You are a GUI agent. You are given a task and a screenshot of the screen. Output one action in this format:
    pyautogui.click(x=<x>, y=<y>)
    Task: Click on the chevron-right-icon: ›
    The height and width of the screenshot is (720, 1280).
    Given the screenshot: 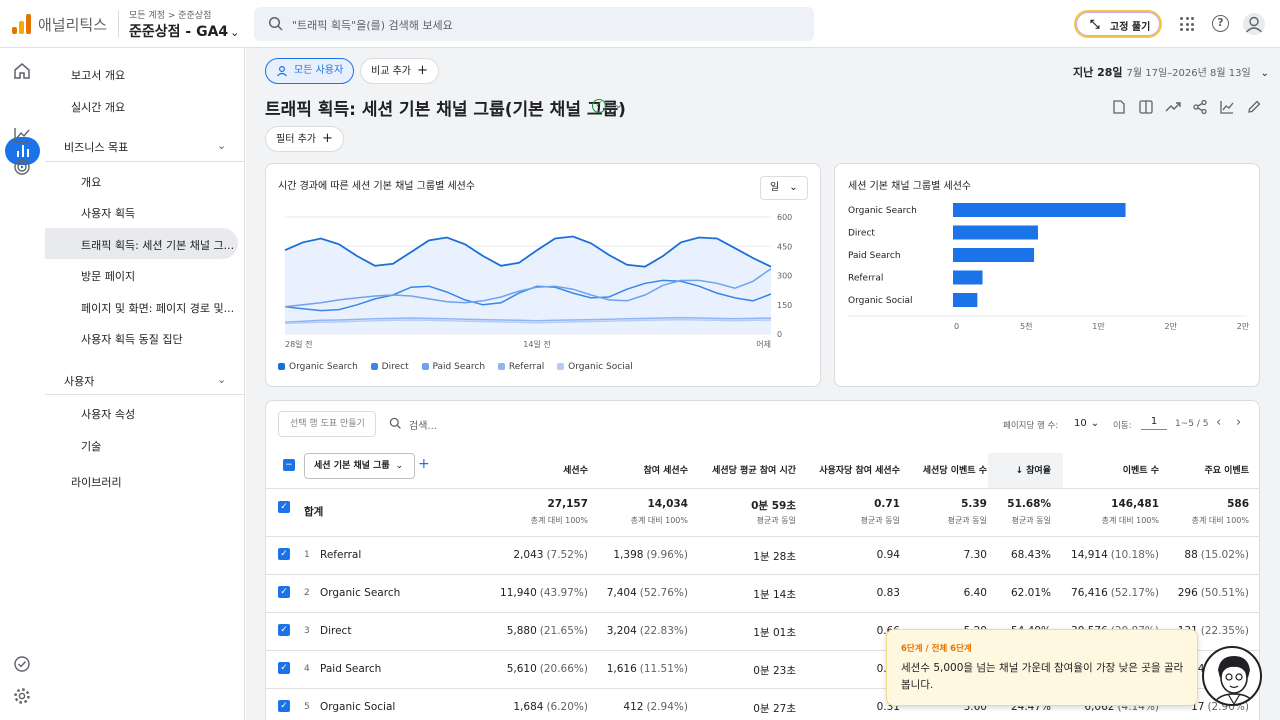 What is the action you would take?
    pyautogui.click(x=1238, y=422)
    